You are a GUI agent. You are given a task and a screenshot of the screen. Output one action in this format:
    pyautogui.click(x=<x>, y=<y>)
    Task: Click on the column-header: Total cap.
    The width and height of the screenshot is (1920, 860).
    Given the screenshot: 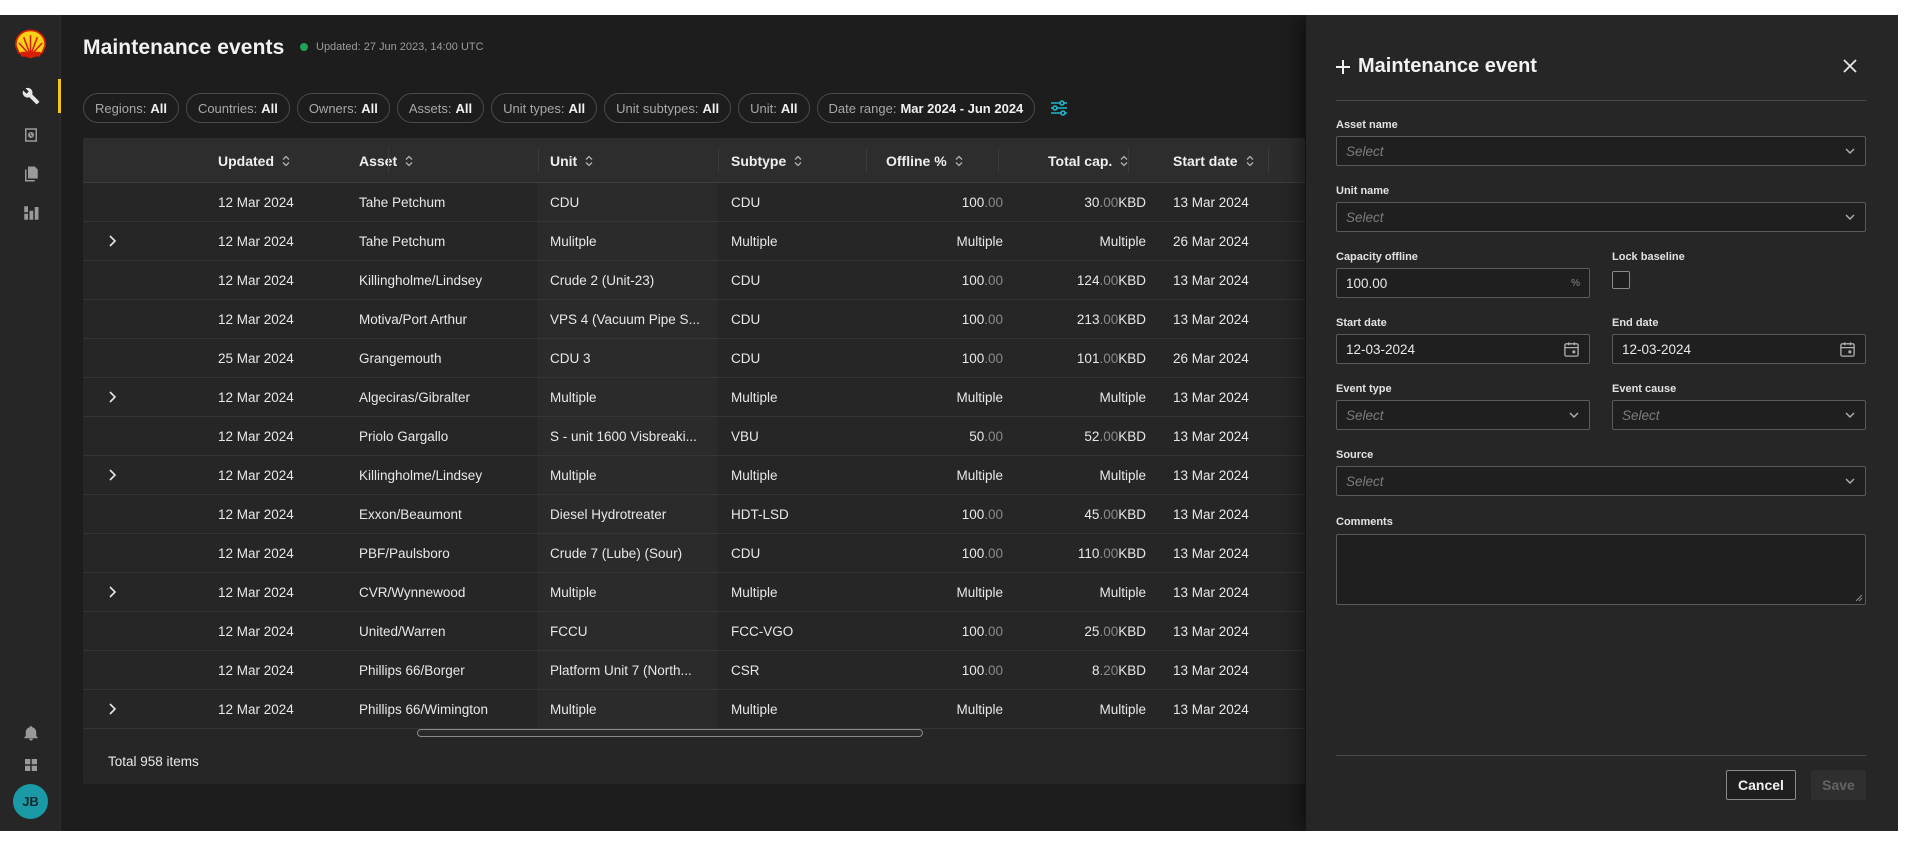 What is the action you would take?
    pyautogui.click(x=1088, y=160)
    